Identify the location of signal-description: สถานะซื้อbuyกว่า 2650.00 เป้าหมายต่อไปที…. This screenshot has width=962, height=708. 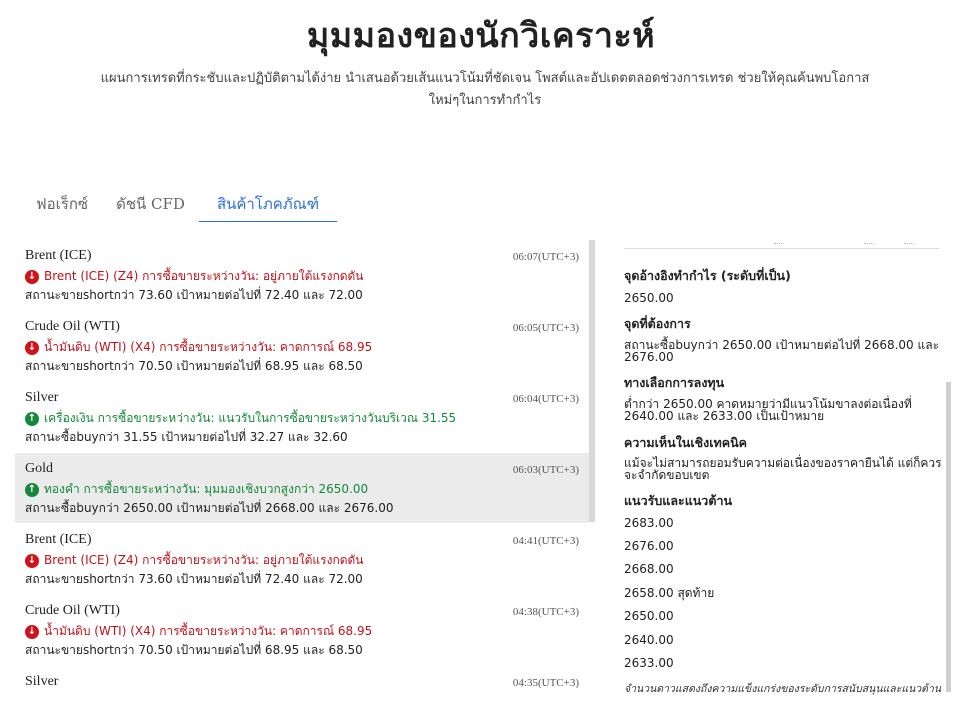
(209, 508).